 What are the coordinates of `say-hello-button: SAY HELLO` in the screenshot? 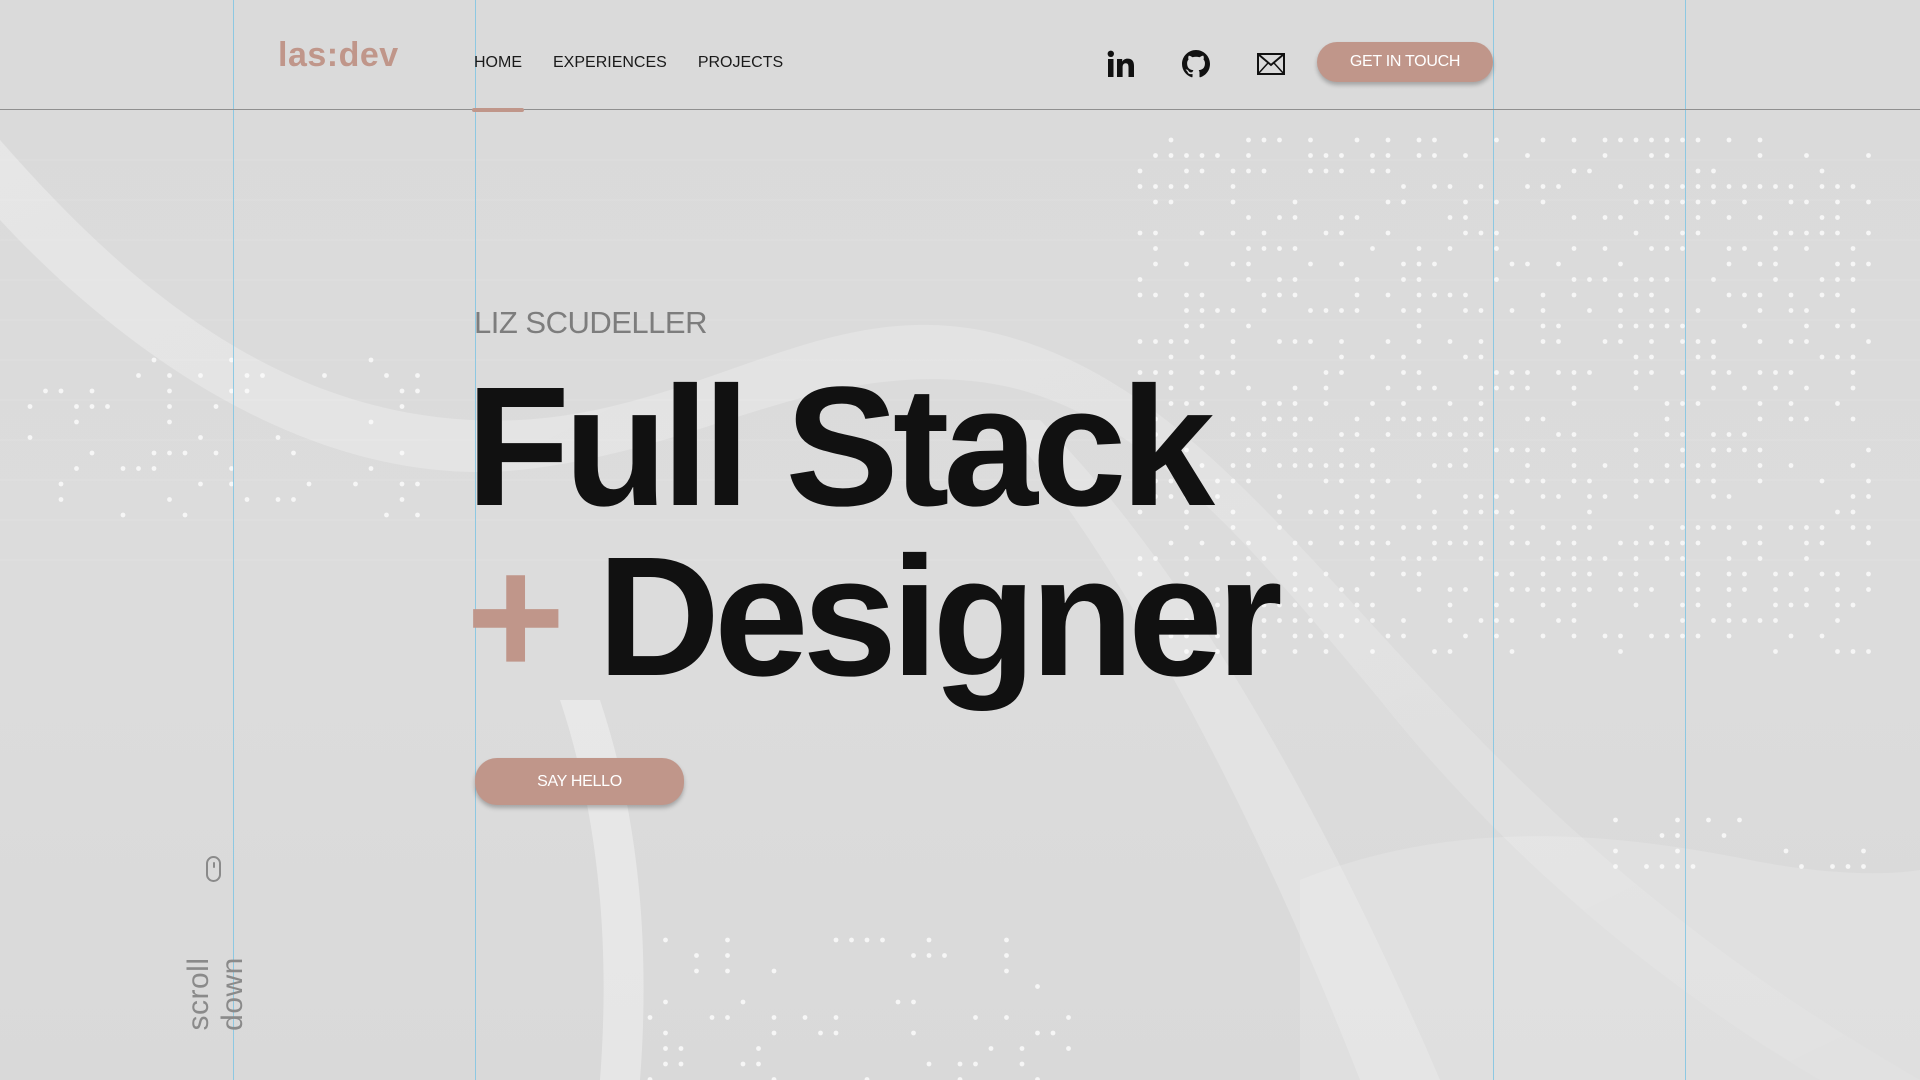 It's located at (579, 781).